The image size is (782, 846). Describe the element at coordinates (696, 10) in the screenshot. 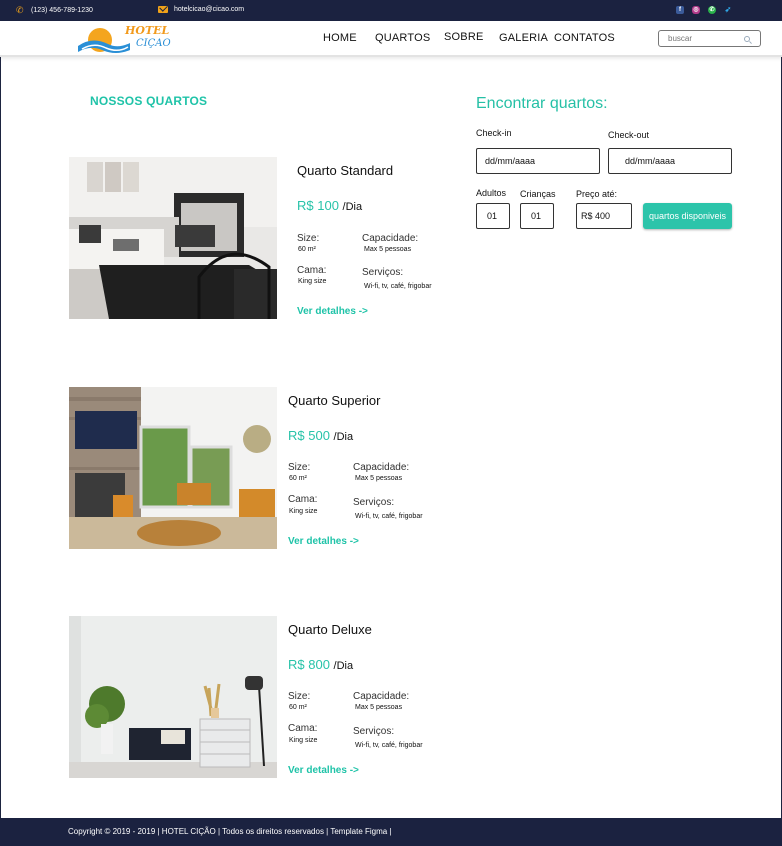

I see `instagram-icon: ◎` at that location.